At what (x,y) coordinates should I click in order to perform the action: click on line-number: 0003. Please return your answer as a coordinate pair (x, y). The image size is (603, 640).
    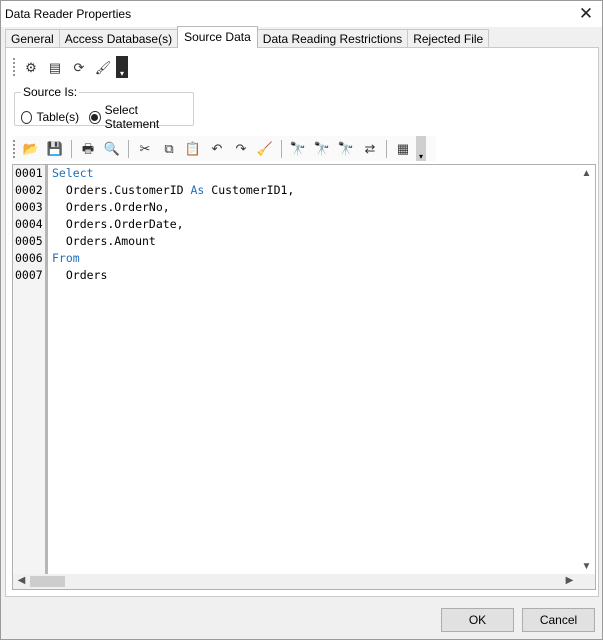
    Looking at the image, I should click on (29, 207).